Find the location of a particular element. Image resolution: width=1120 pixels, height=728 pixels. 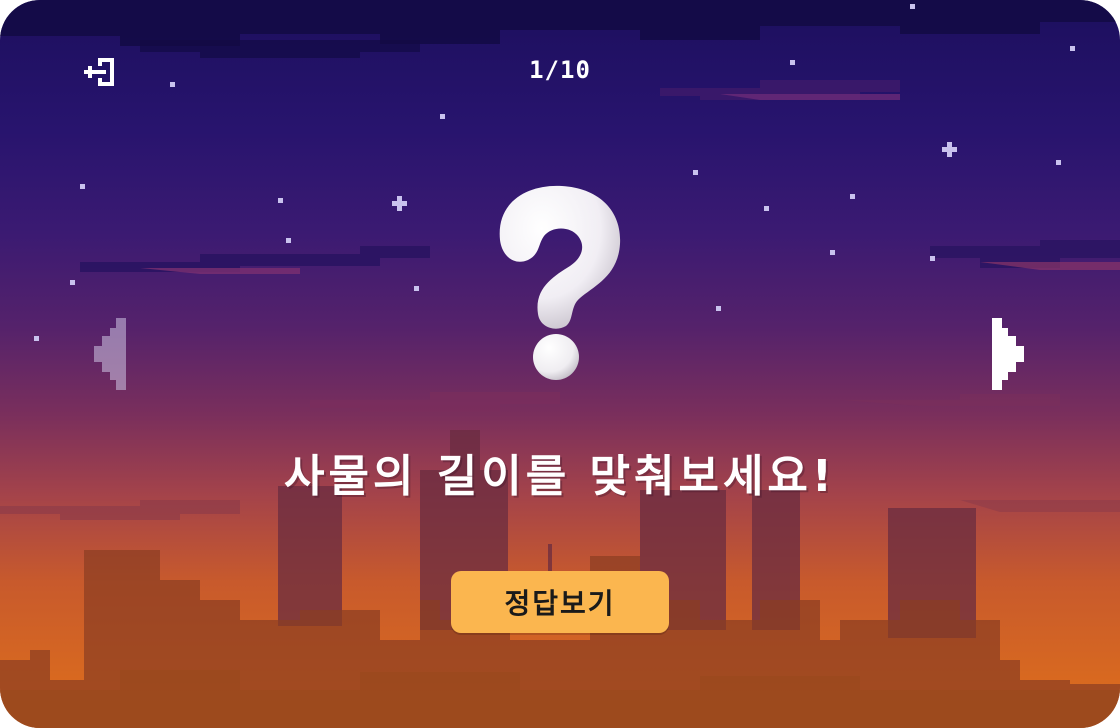

show-answer-button: 정답보기 is located at coordinates (560, 602).